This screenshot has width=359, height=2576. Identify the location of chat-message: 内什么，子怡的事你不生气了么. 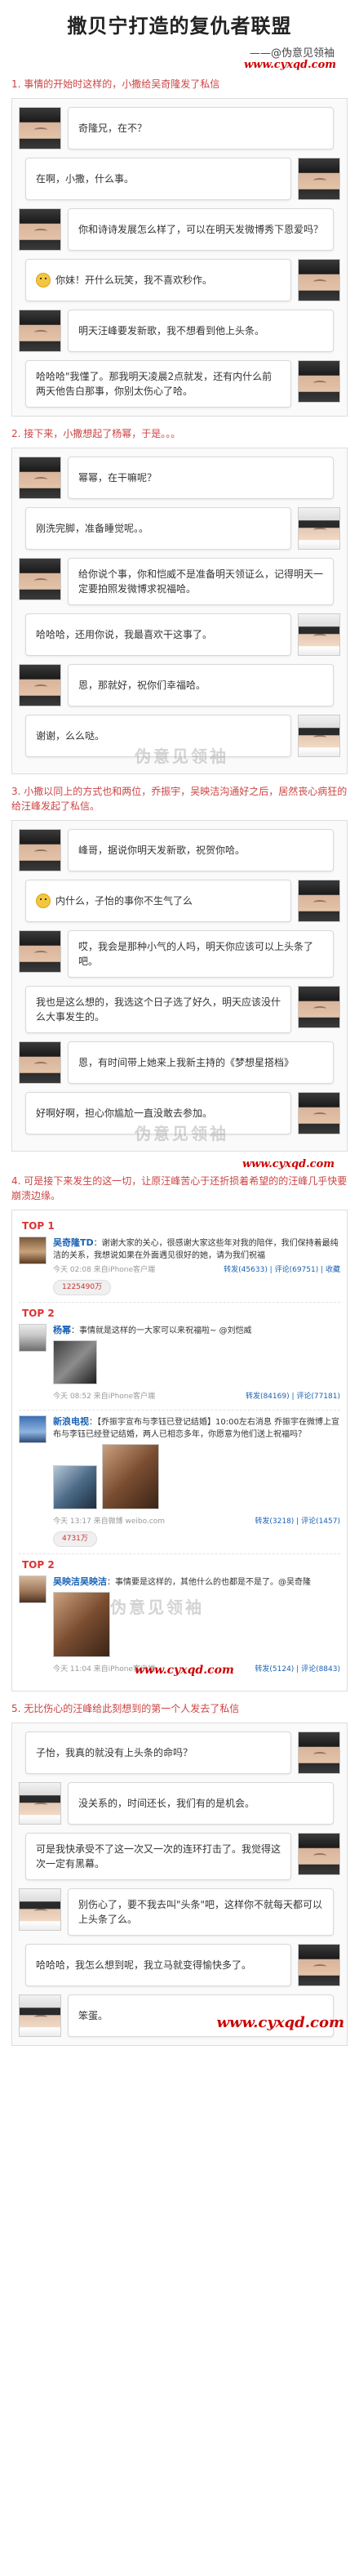
(179, 901).